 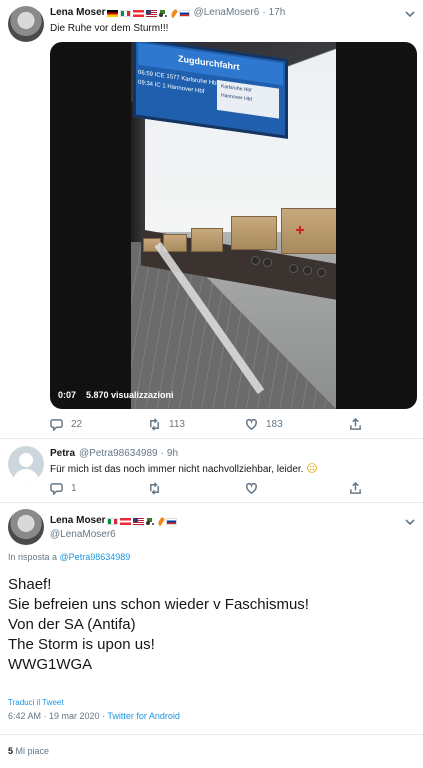 I want to click on likes-summary: 5 Mi piace, so click(x=28, y=751).